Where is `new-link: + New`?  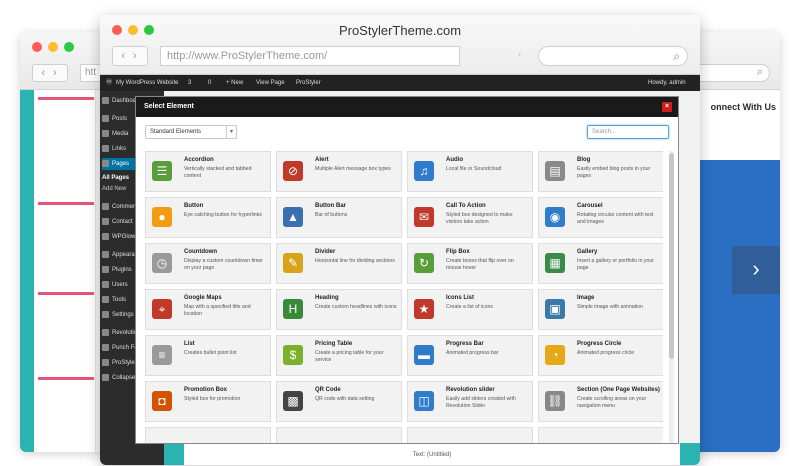
new-link: + New is located at coordinates (234, 83).